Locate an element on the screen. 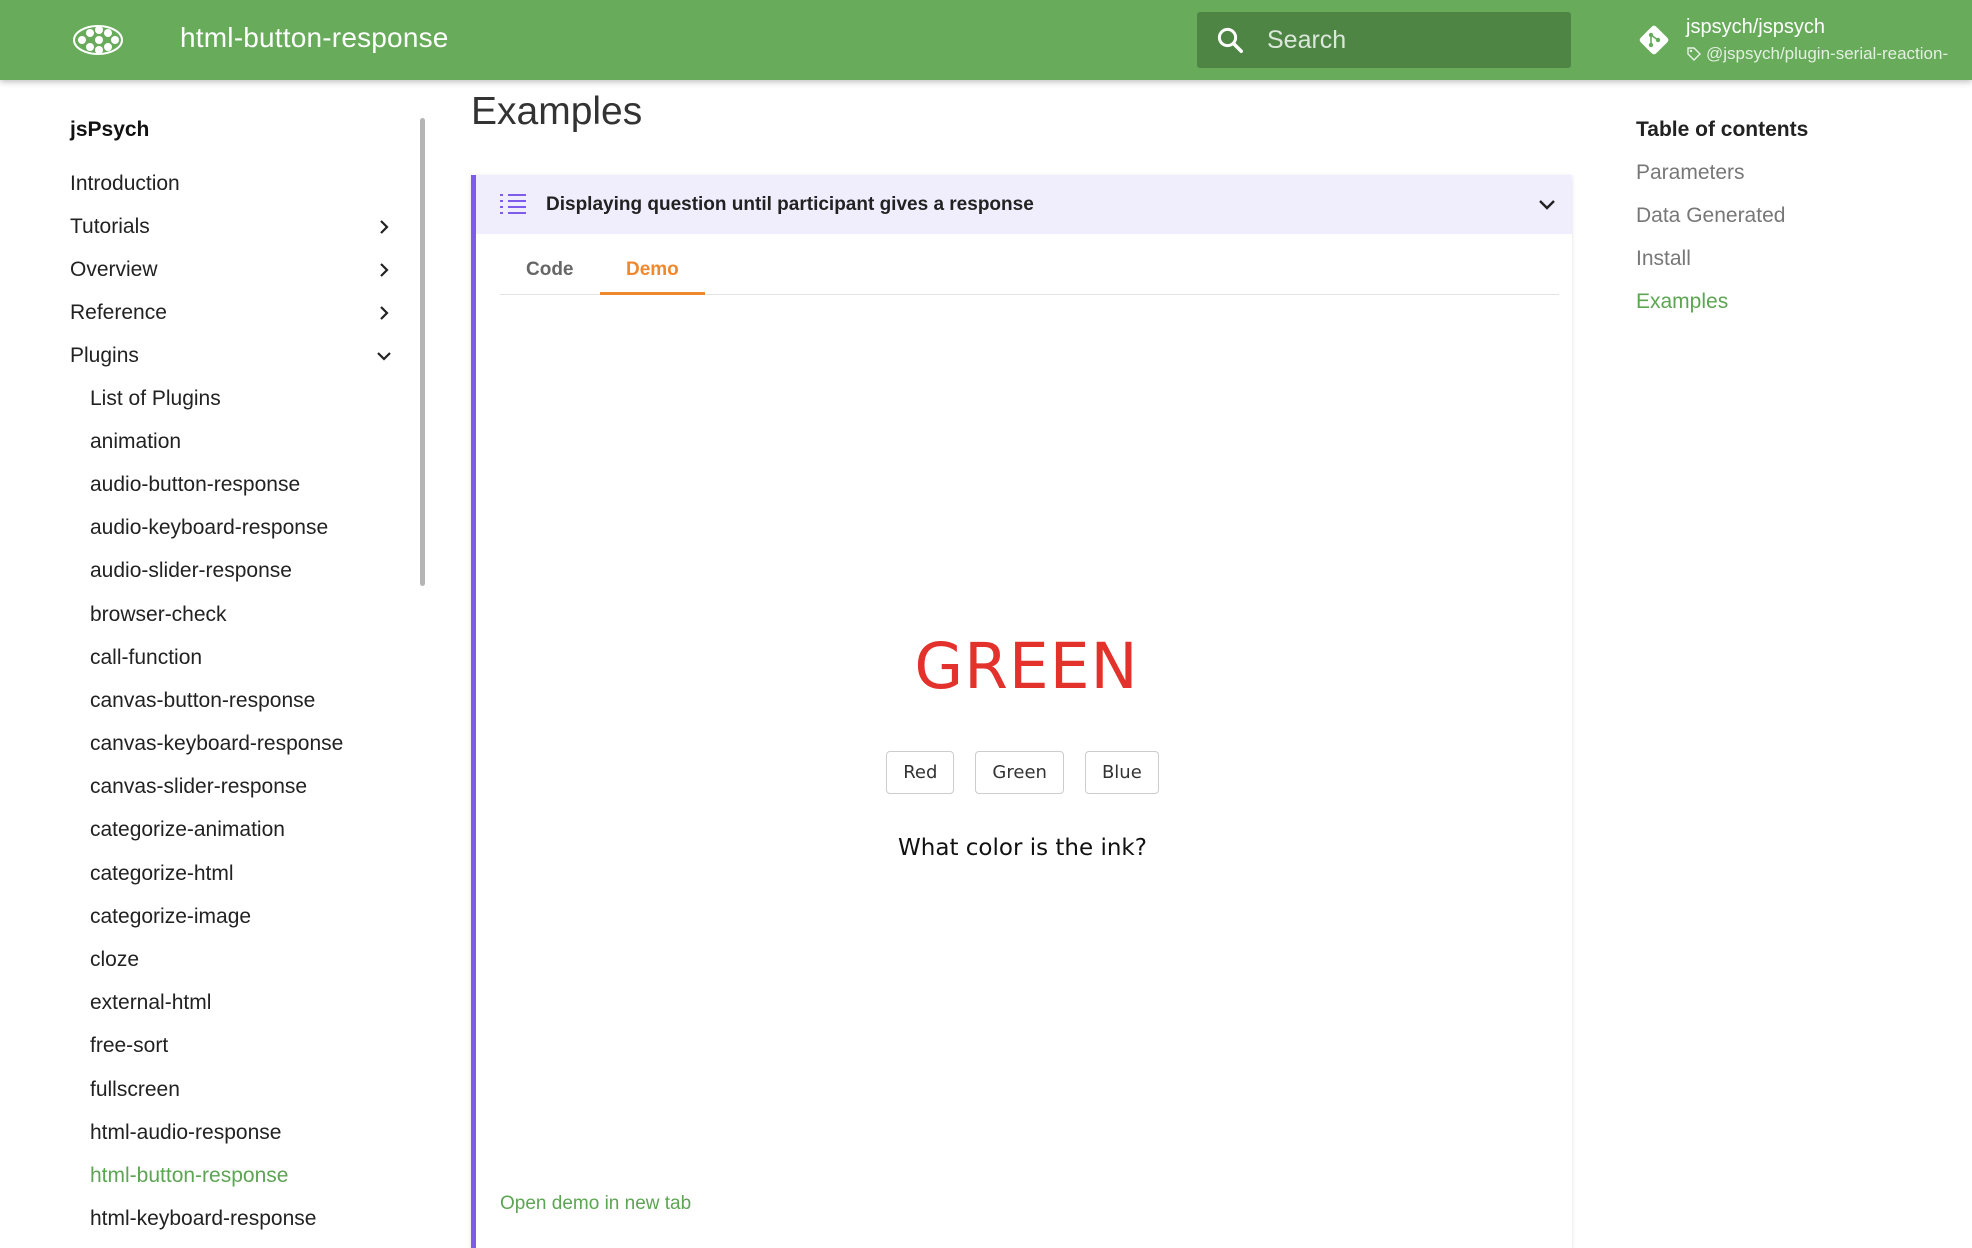  toc-item-data-generated: Data Generated is located at coordinates (1796, 225).